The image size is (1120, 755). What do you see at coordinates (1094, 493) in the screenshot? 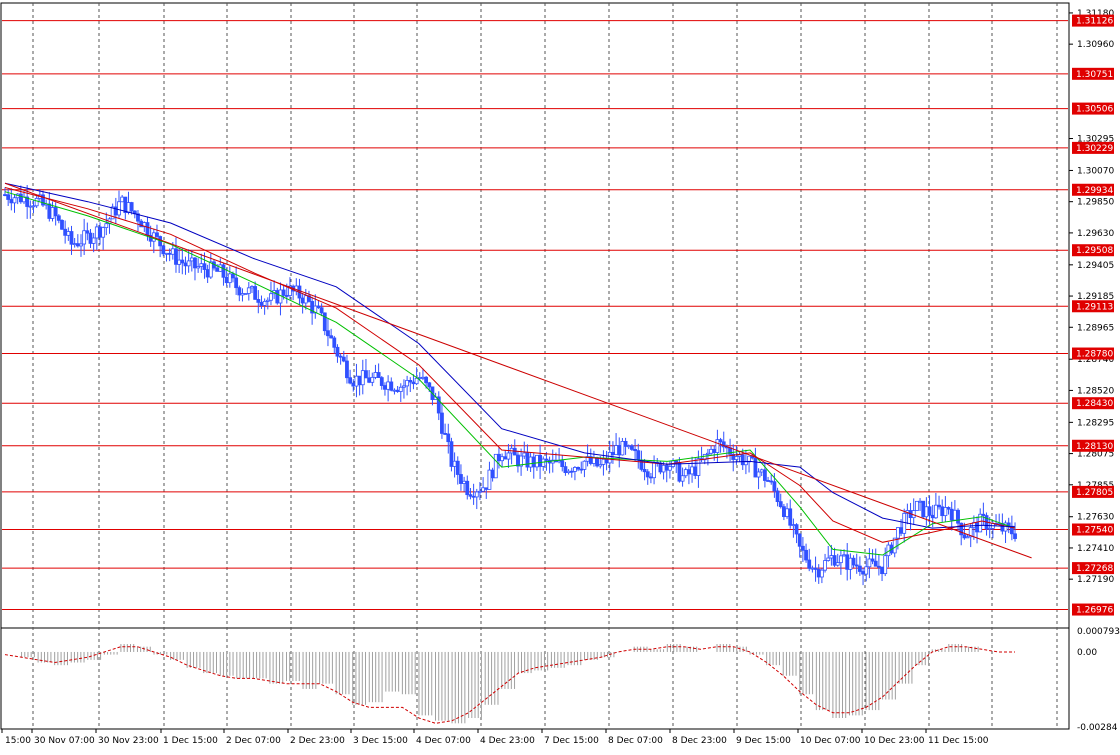
I see `level-label: 1.27805` at bounding box center [1094, 493].